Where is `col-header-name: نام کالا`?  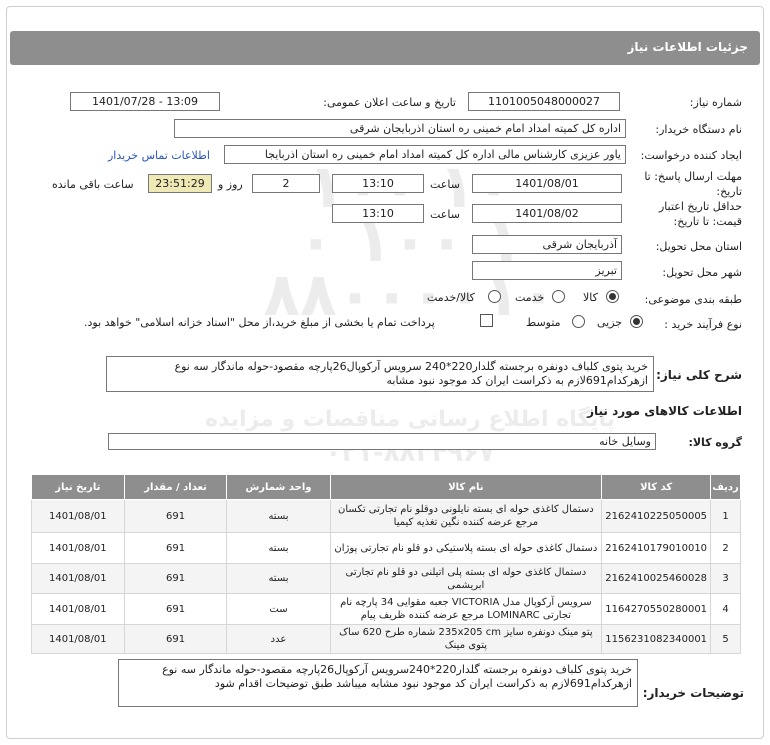
col-header-name: نام کالا is located at coordinates (466, 487).